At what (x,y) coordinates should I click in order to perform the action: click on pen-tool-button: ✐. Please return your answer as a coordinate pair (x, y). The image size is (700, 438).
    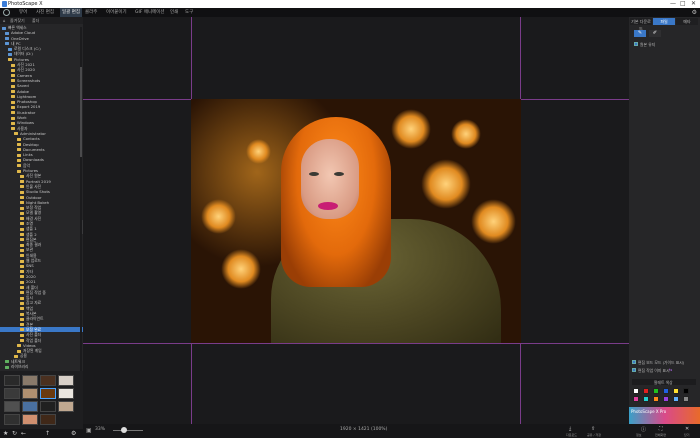
    Looking at the image, I should click on (655, 33).